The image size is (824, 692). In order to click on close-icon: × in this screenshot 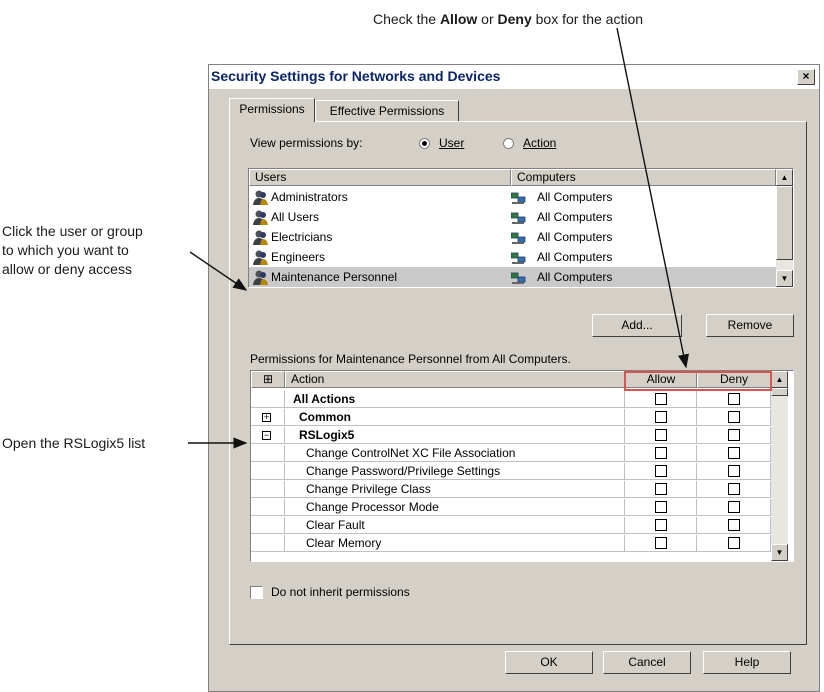, I will do `click(806, 77)`.